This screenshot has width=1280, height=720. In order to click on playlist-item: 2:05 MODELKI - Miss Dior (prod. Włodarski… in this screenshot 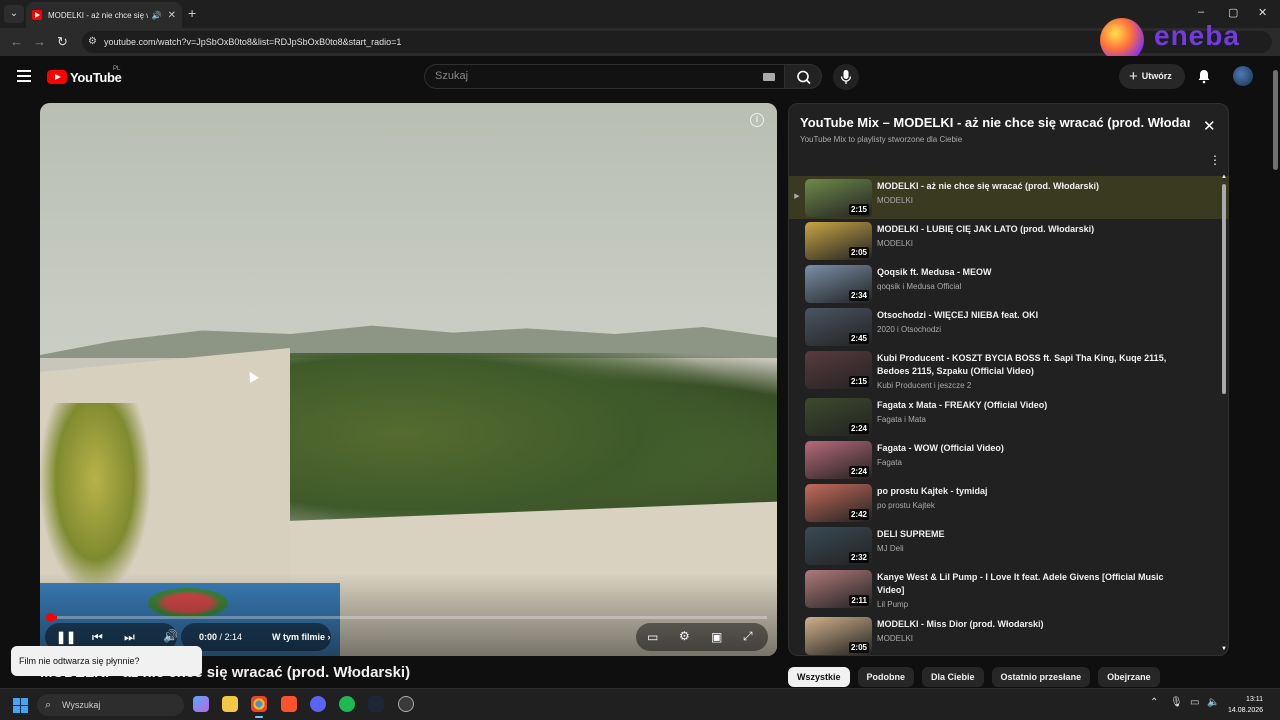, I will do `click(1009, 635)`.